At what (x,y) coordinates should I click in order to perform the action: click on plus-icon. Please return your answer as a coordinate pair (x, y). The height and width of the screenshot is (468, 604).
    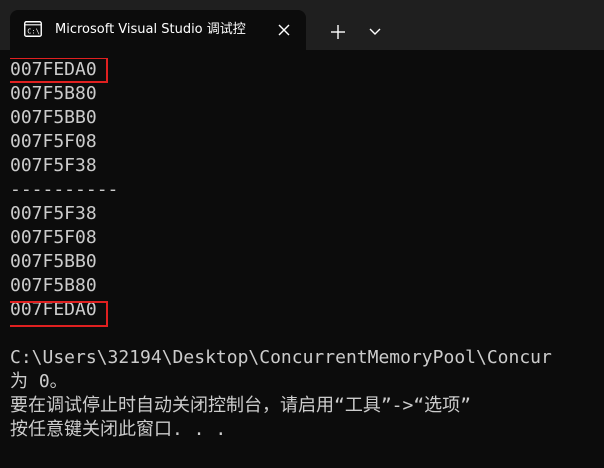
    Looking at the image, I should click on (338, 32).